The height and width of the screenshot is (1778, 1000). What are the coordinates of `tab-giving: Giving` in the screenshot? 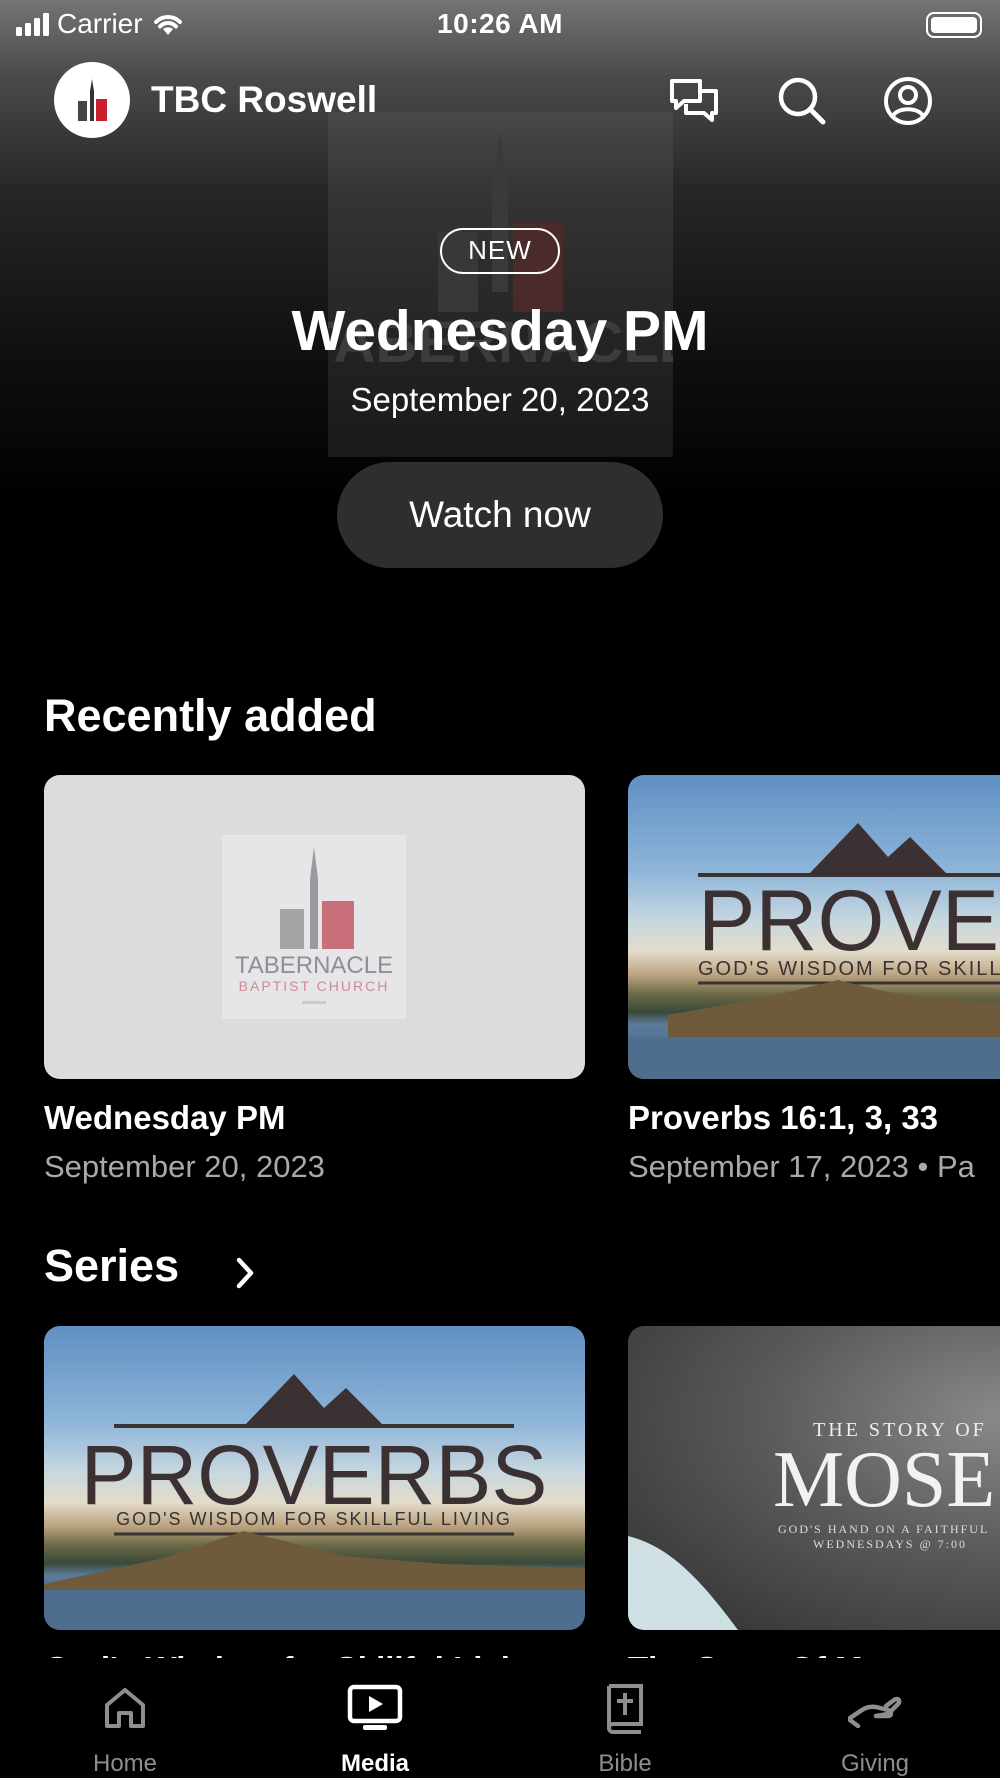 It's located at (875, 1718).